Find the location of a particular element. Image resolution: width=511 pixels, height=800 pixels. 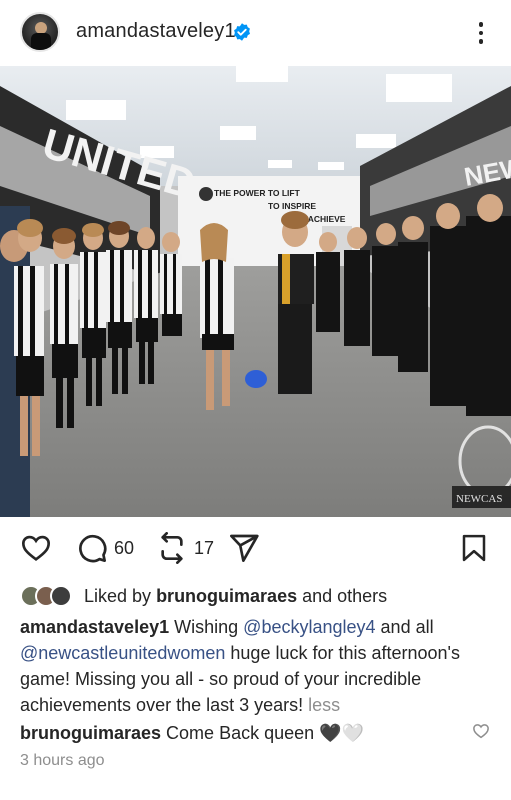

liker-avatar is located at coordinates (61, 596).